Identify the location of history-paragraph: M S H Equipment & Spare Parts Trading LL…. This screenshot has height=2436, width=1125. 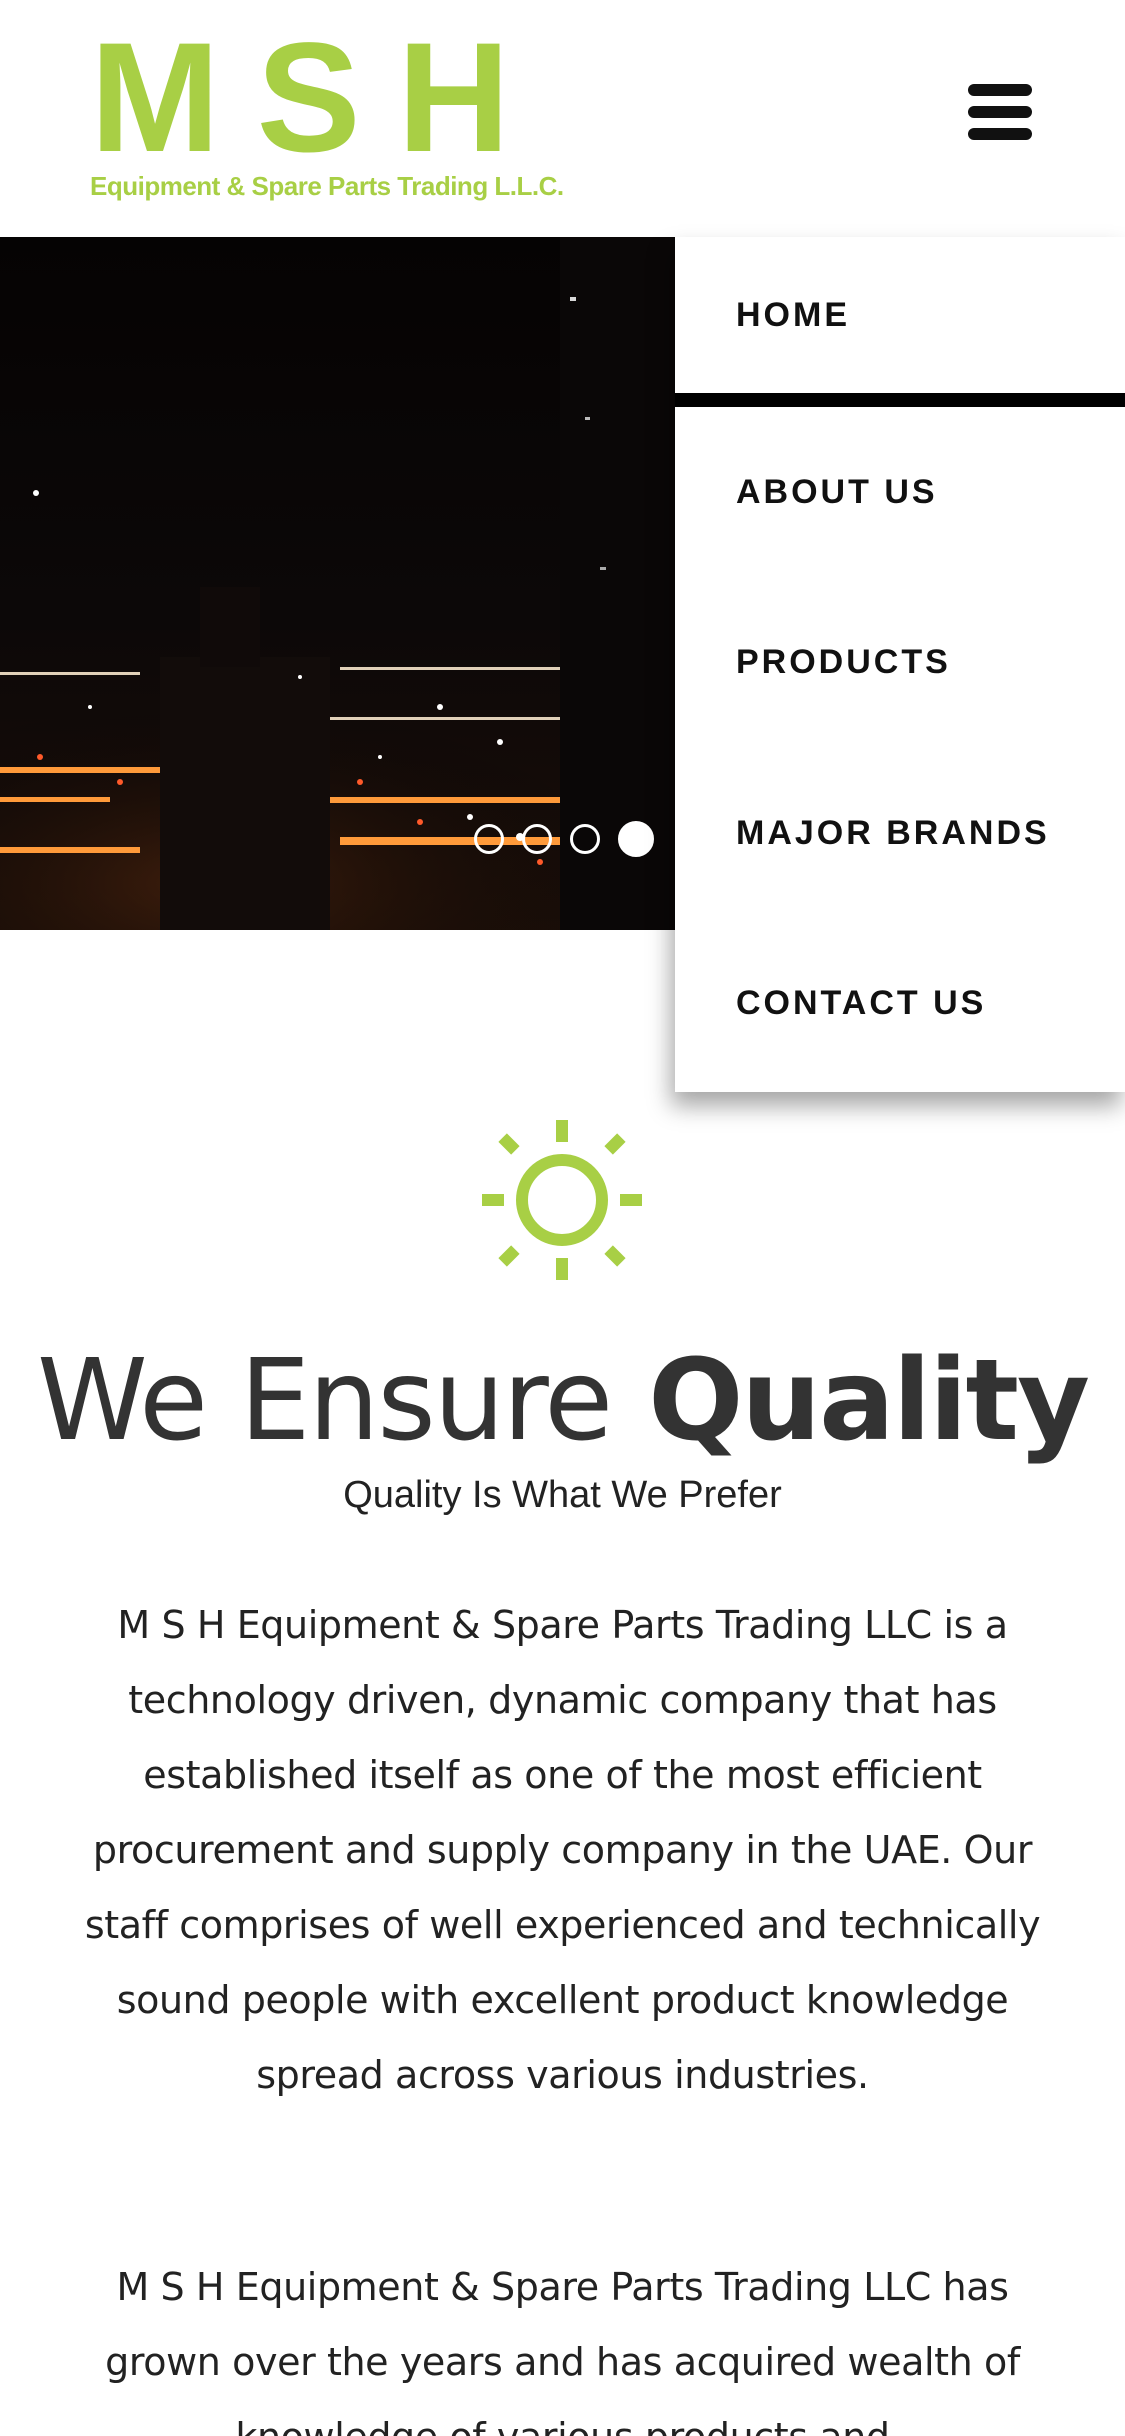
(562, 2350).